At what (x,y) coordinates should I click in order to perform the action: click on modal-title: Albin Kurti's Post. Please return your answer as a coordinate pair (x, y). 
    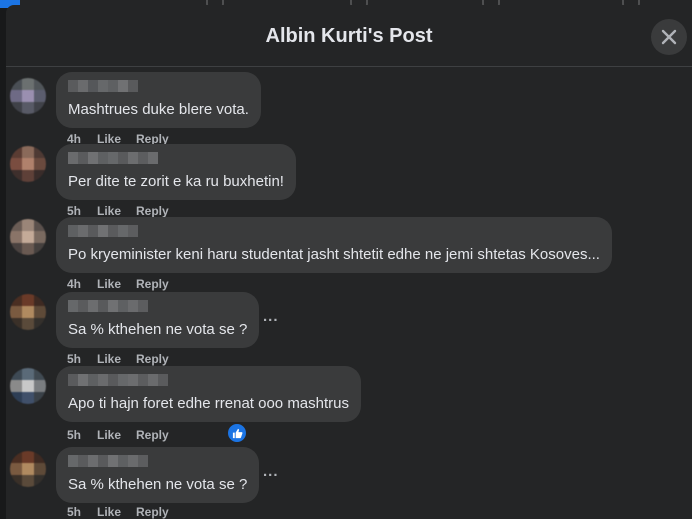
    Looking at the image, I should click on (349, 36).